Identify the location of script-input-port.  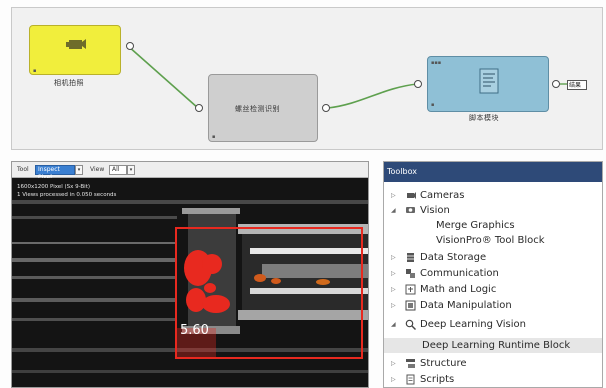
(418, 84).